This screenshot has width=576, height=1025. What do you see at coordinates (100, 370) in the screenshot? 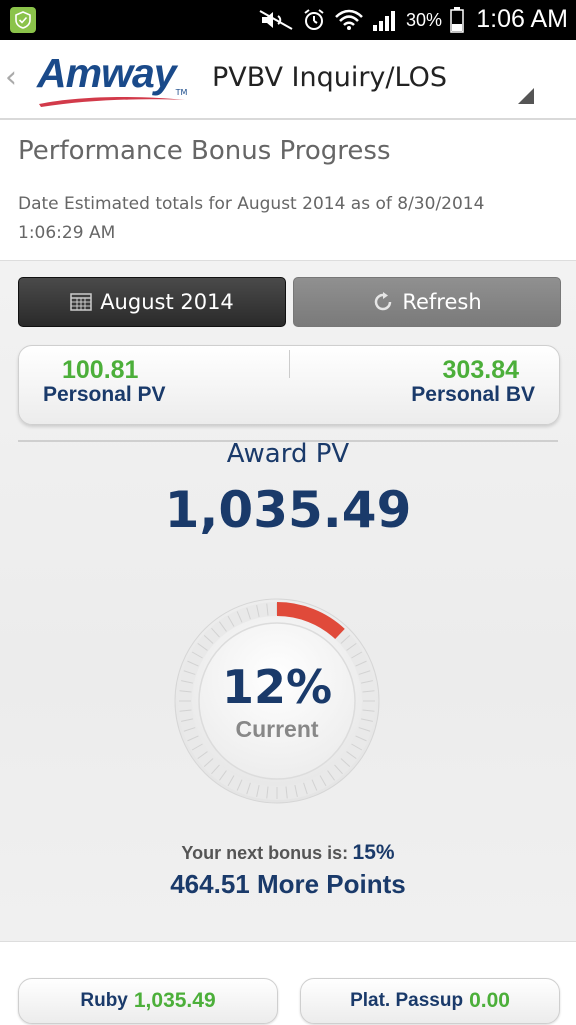
I see `personal-pv-value: 100.81` at bounding box center [100, 370].